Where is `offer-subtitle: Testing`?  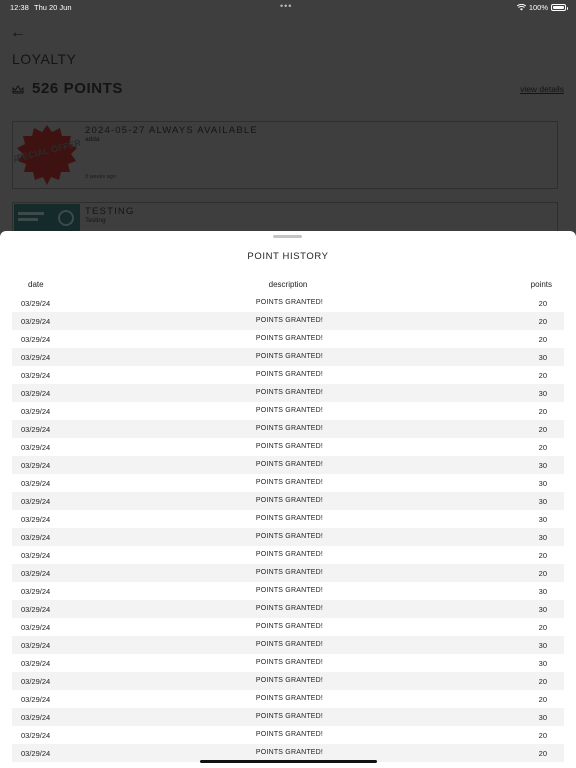
offer-subtitle: Testing is located at coordinates (95, 220).